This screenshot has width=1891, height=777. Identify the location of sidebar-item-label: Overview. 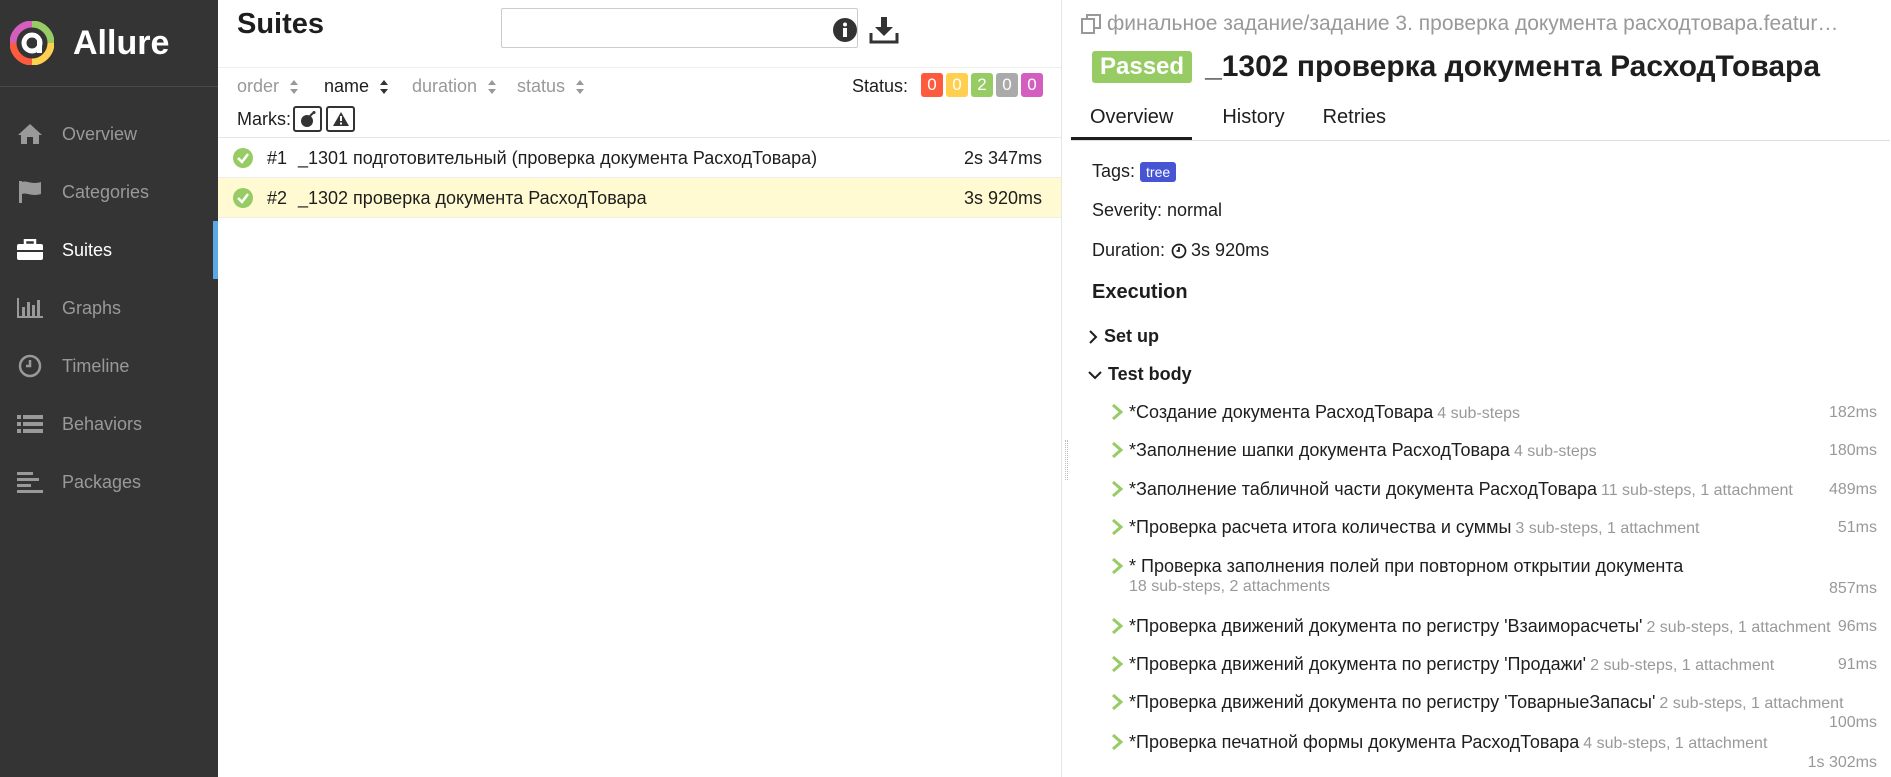
(100, 133).